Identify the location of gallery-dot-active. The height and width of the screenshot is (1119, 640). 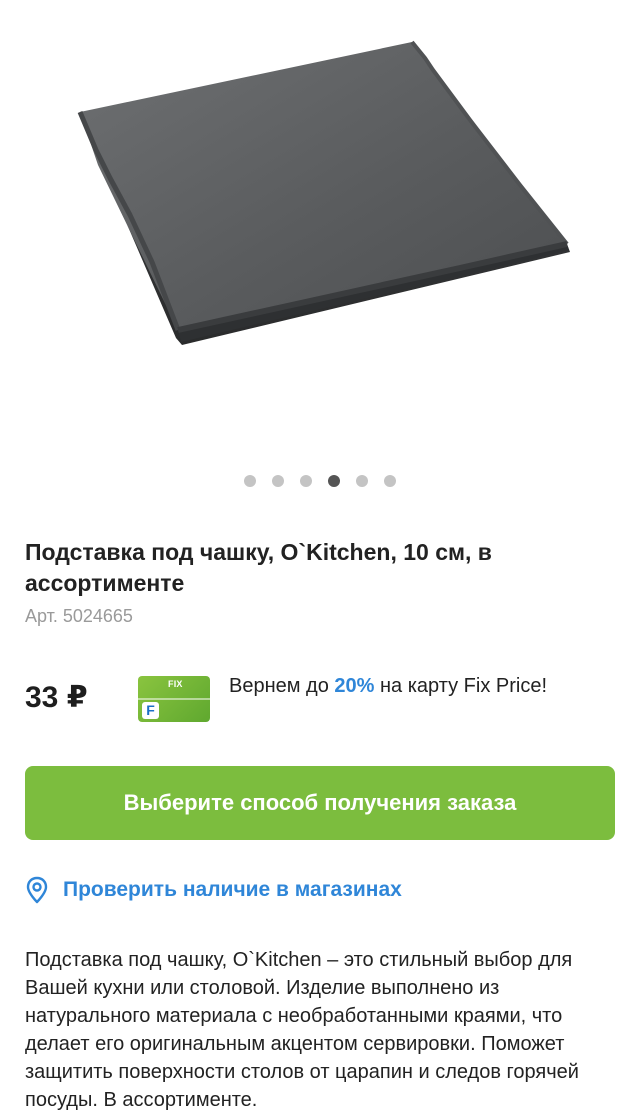
(334, 481).